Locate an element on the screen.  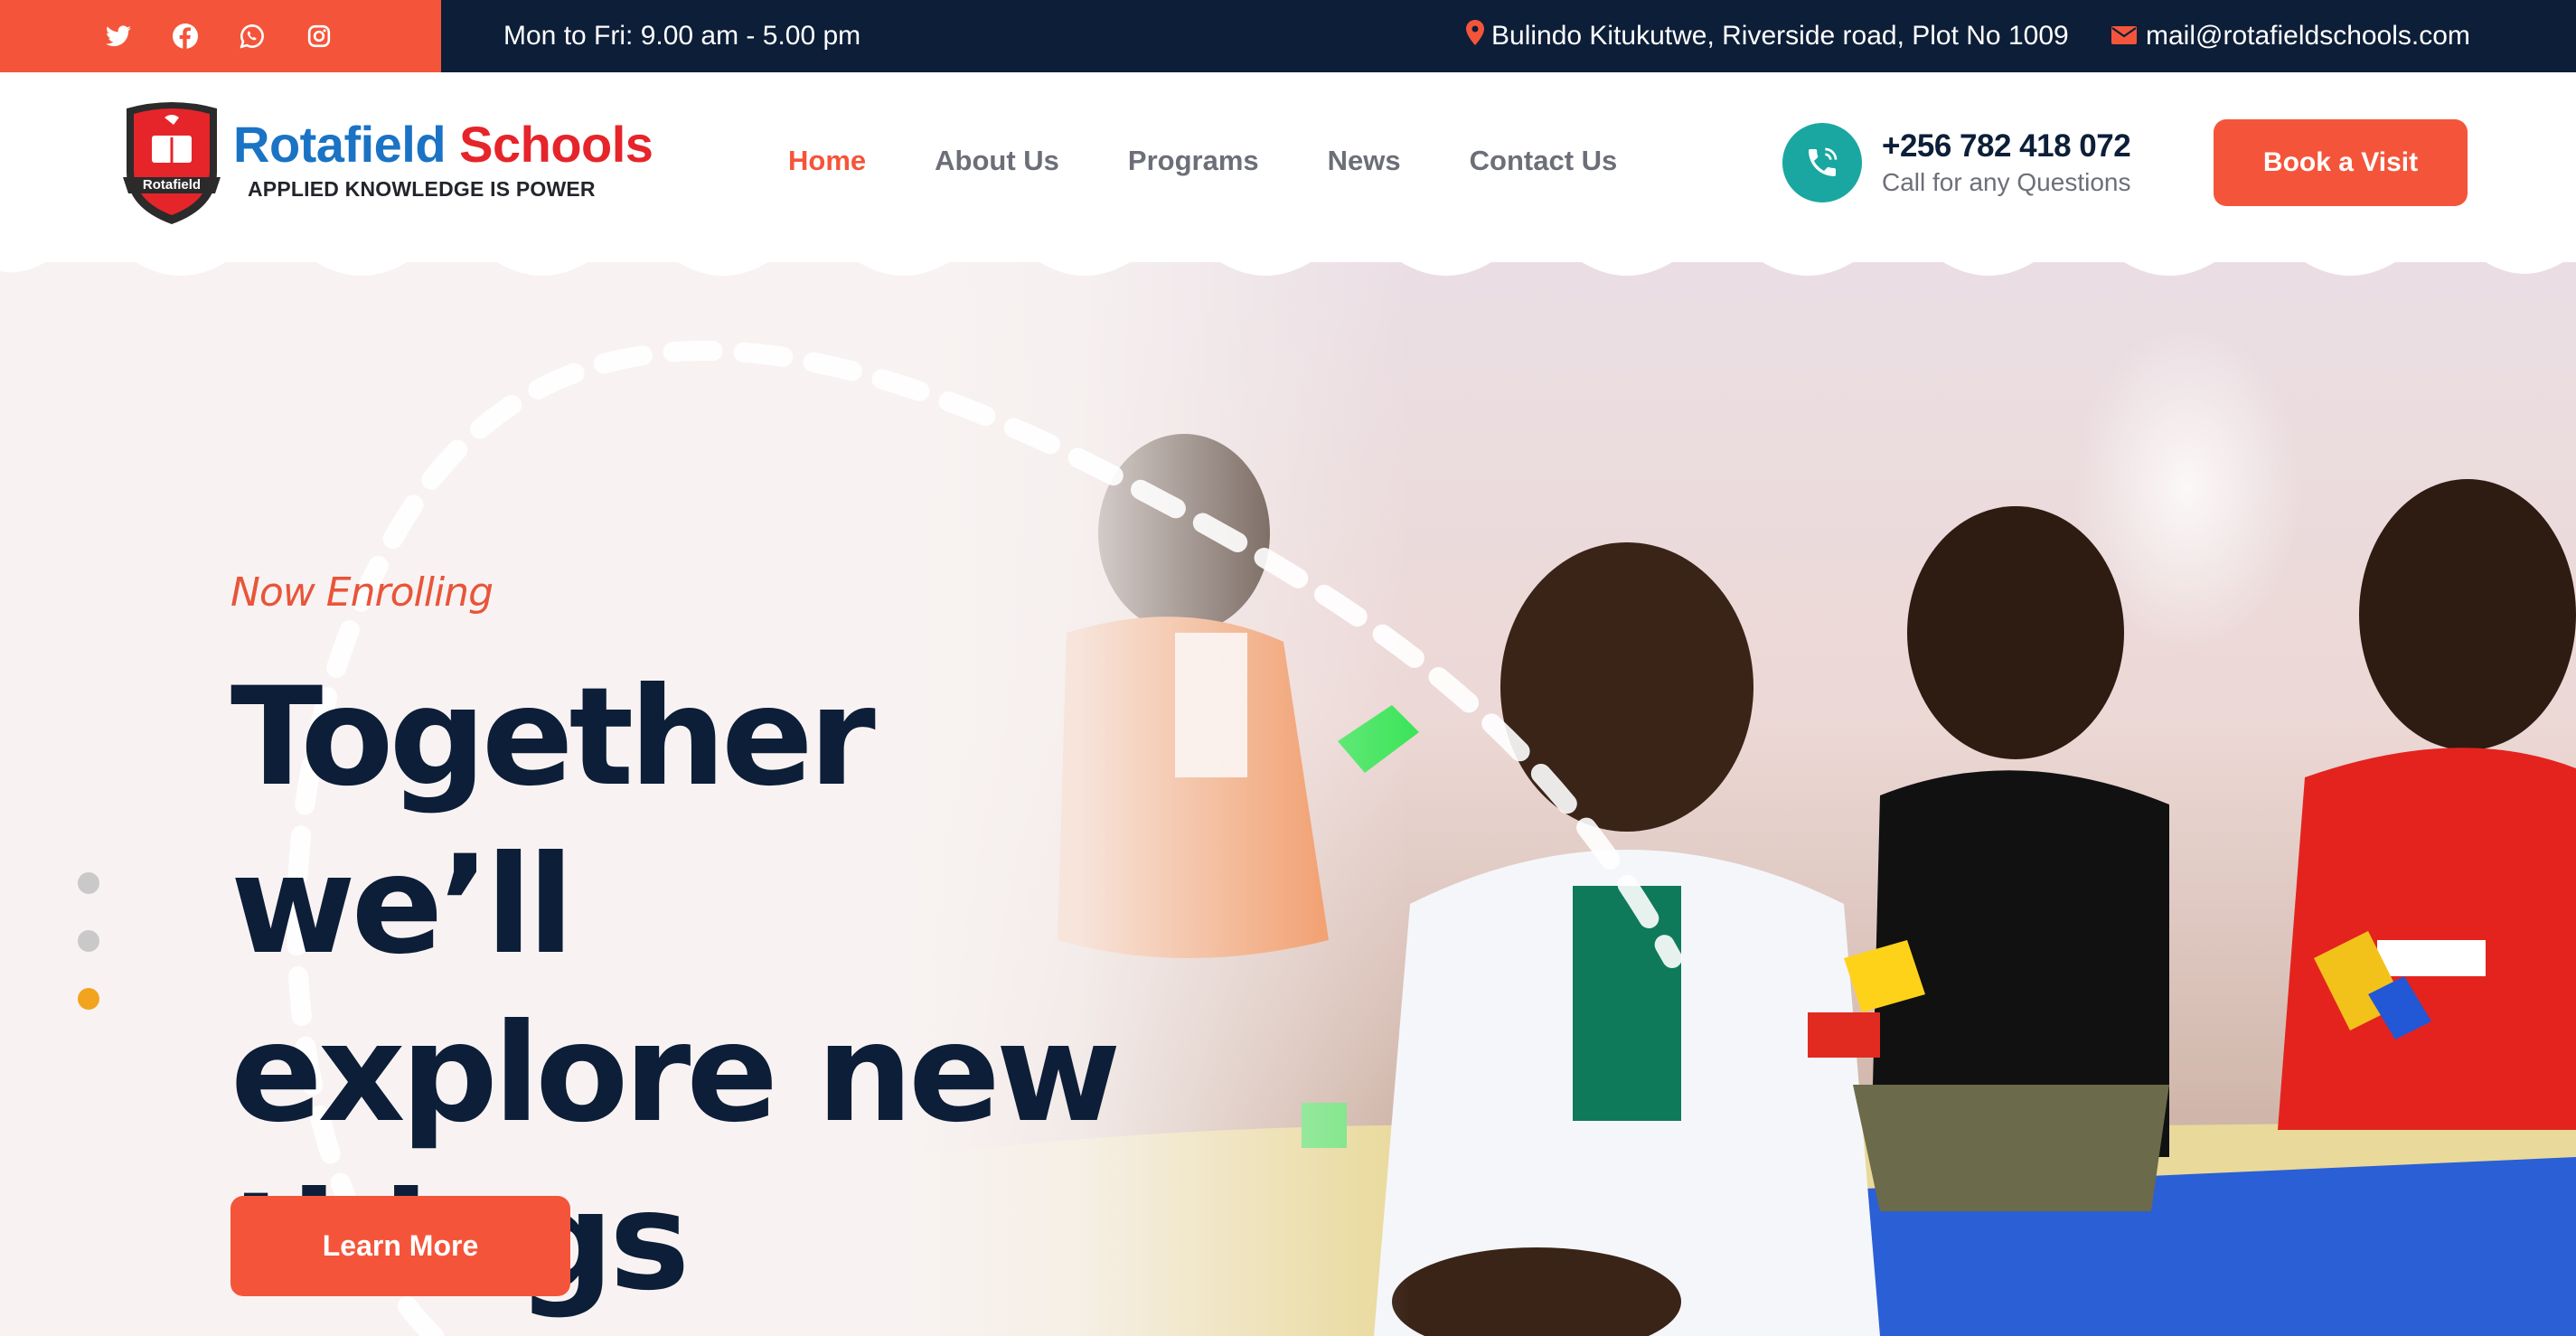
social-links is located at coordinates (220, 36).